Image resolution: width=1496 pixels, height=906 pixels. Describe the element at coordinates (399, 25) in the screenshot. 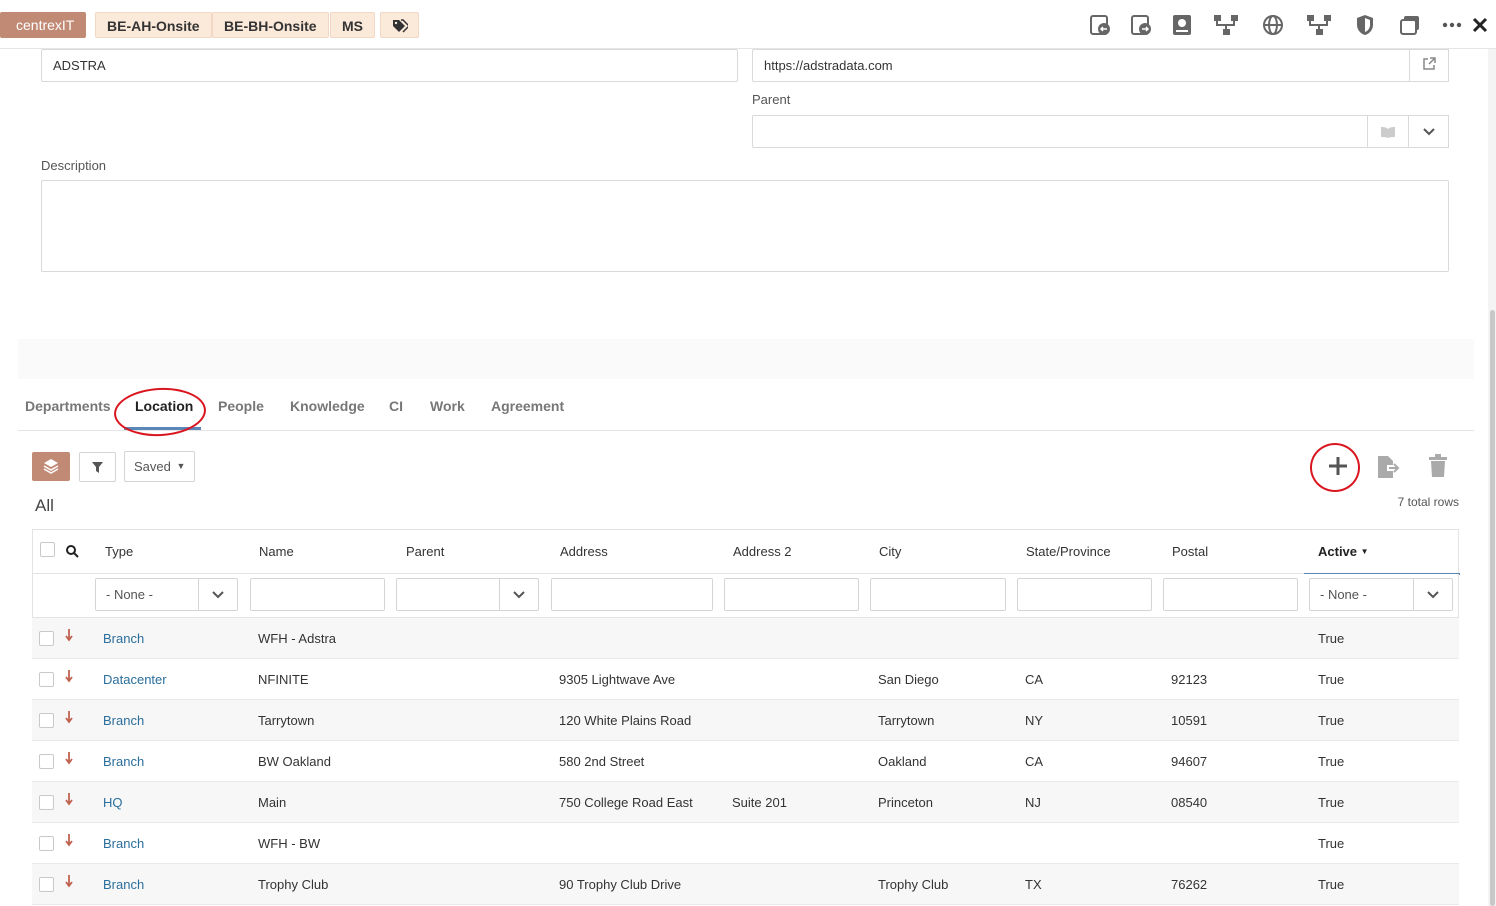

I see `tag-icon` at that location.